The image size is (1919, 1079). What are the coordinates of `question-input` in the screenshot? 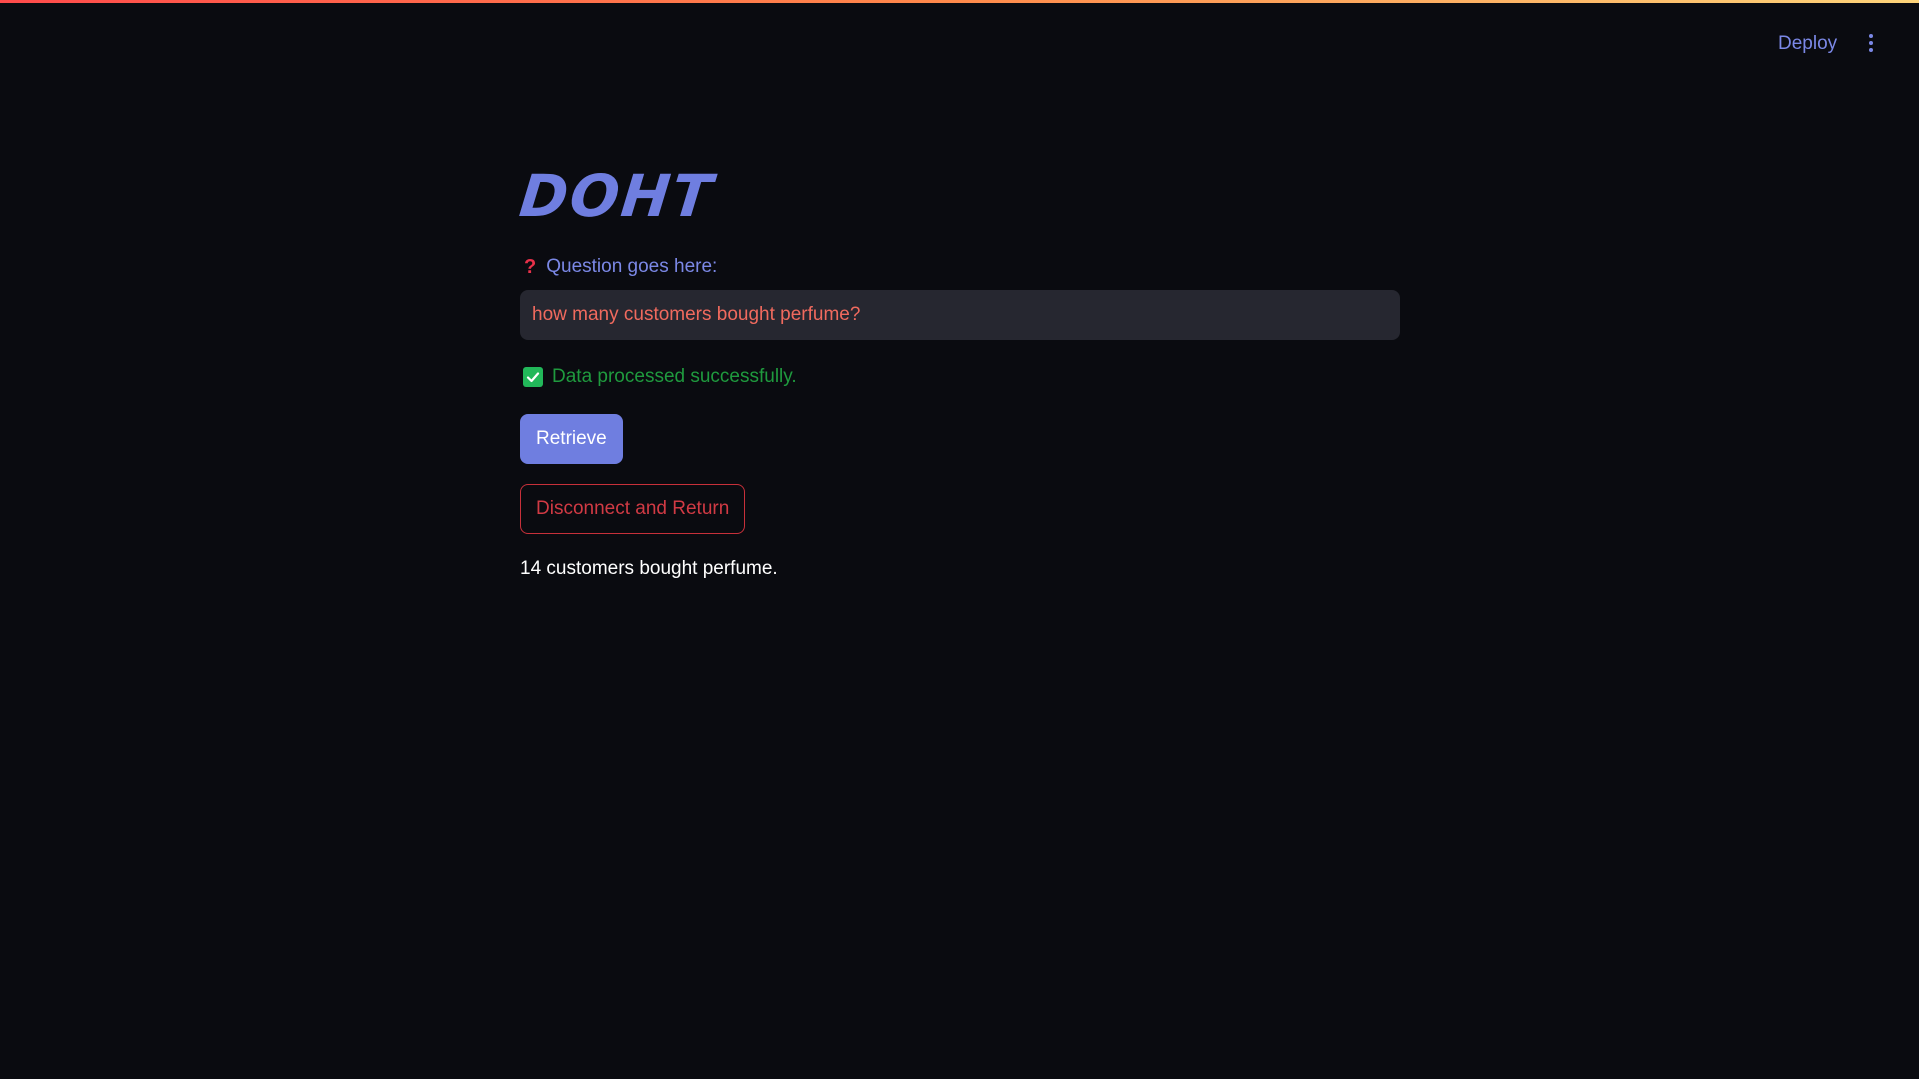 It's located at (960, 315).